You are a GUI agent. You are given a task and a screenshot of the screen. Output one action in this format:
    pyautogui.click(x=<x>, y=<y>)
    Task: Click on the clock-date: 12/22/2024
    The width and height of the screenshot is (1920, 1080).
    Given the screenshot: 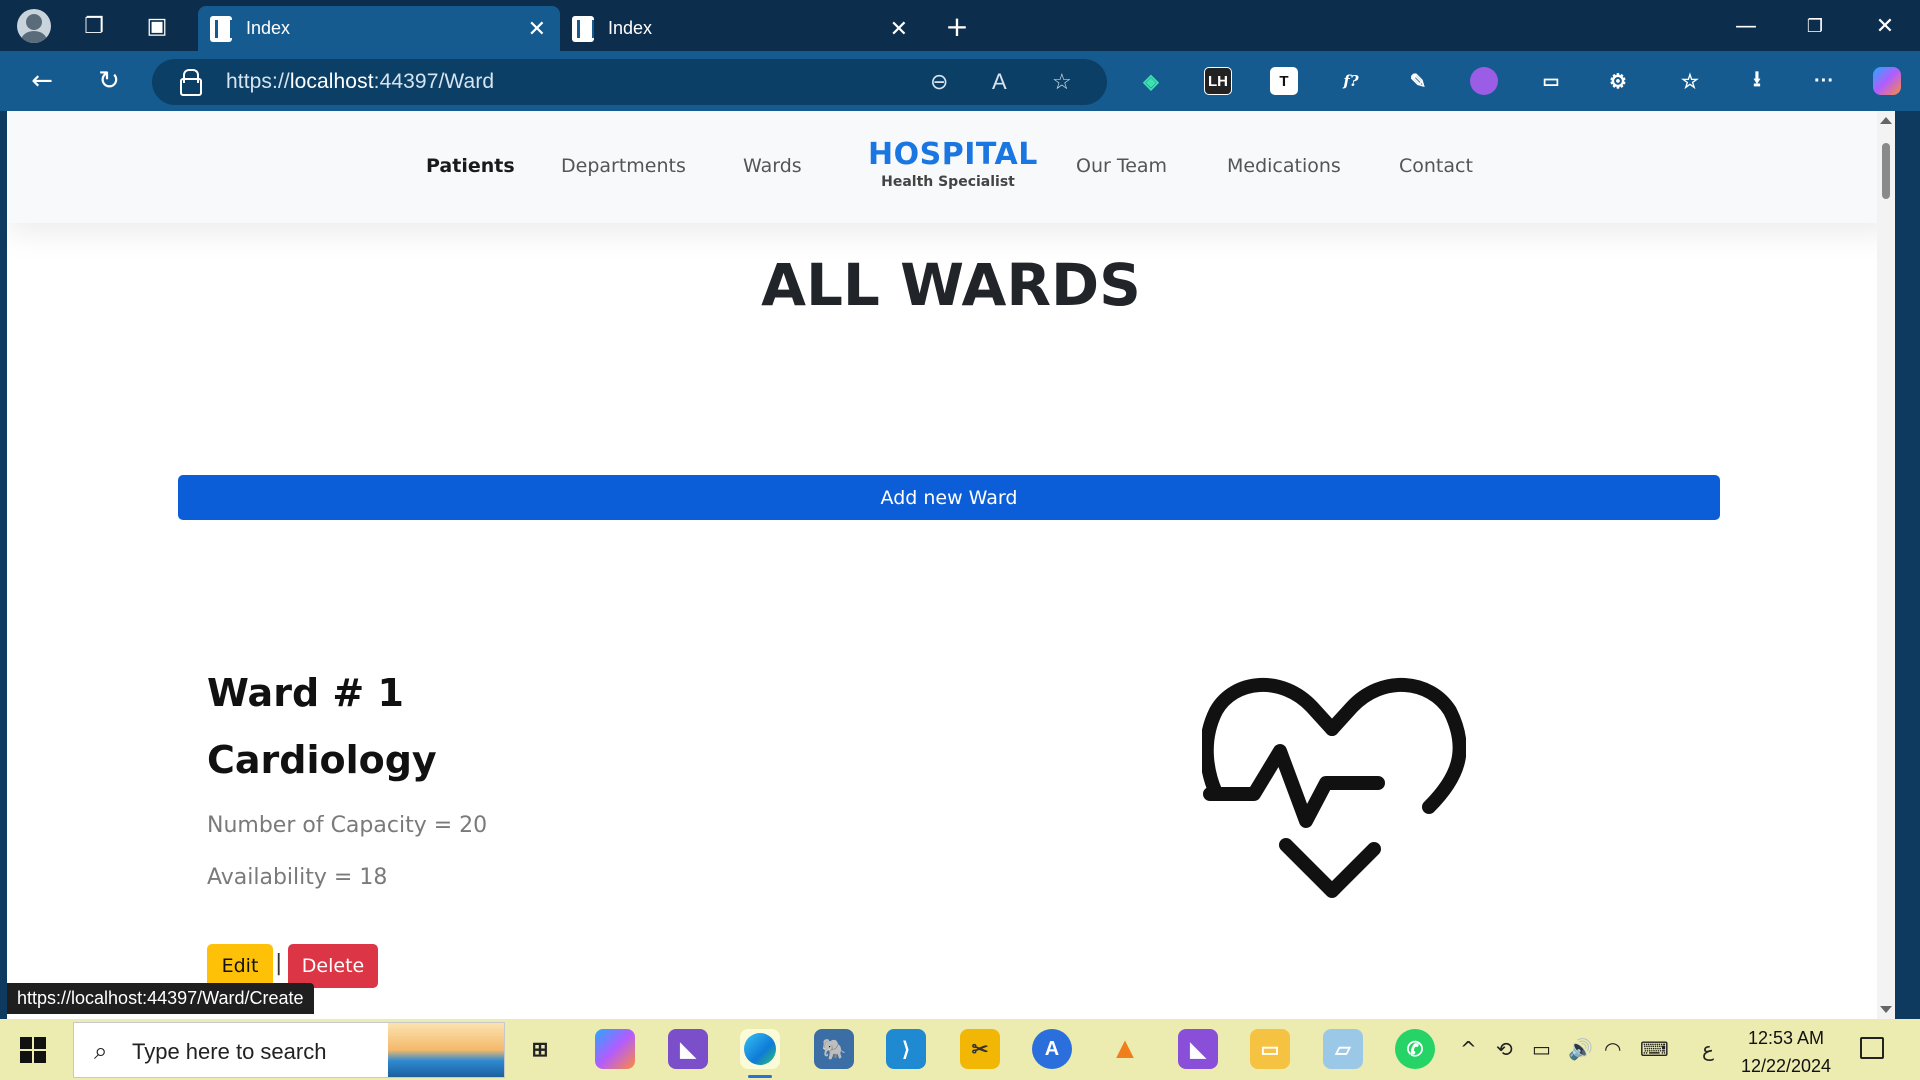 What is the action you would take?
    pyautogui.click(x=1786, y=1066)
    